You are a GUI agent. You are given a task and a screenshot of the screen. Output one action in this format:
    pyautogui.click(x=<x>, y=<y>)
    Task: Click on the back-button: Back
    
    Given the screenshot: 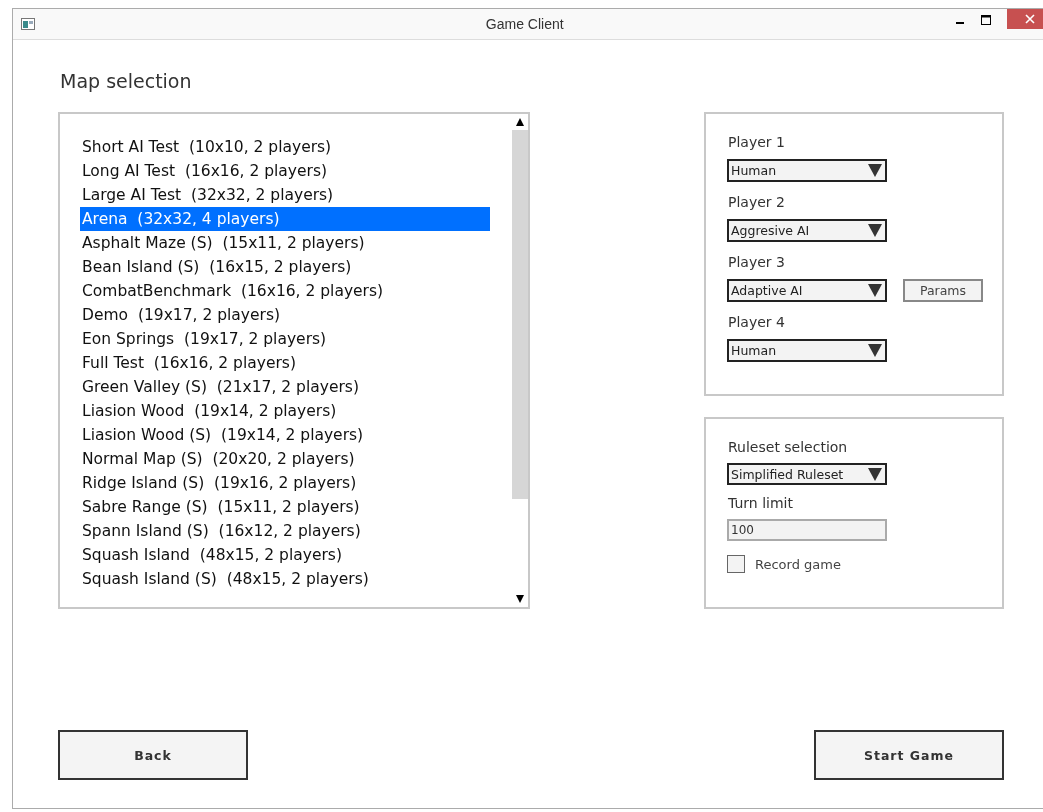 What is the action you would take?
    pyautogui.click(x=153, y=755)
    